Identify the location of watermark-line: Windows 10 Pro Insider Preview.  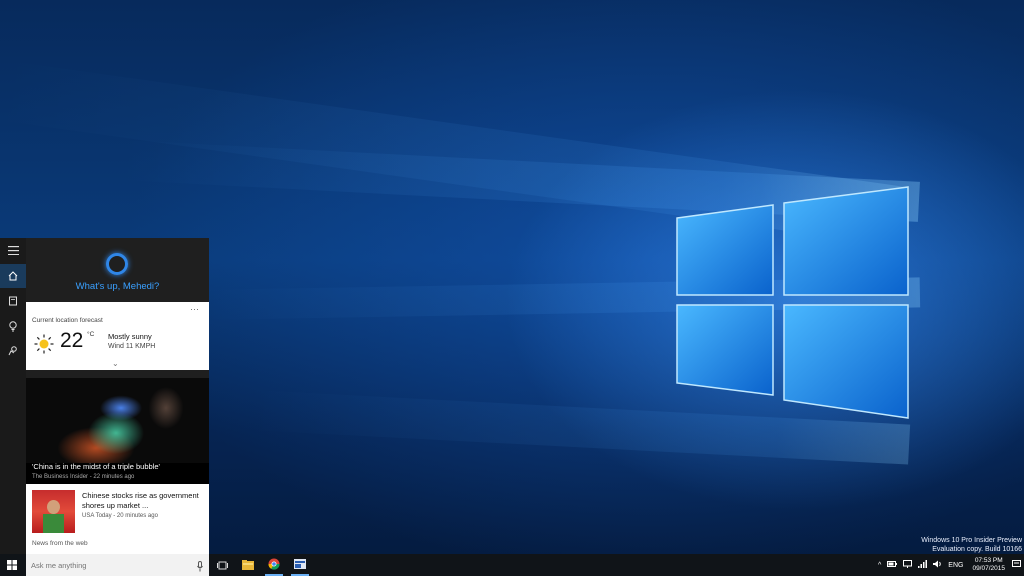
(971, 540).